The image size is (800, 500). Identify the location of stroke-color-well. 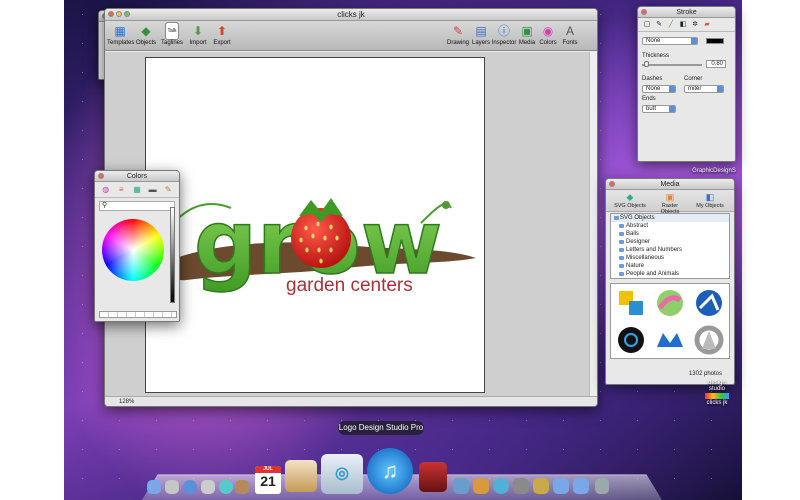
(715, 41).